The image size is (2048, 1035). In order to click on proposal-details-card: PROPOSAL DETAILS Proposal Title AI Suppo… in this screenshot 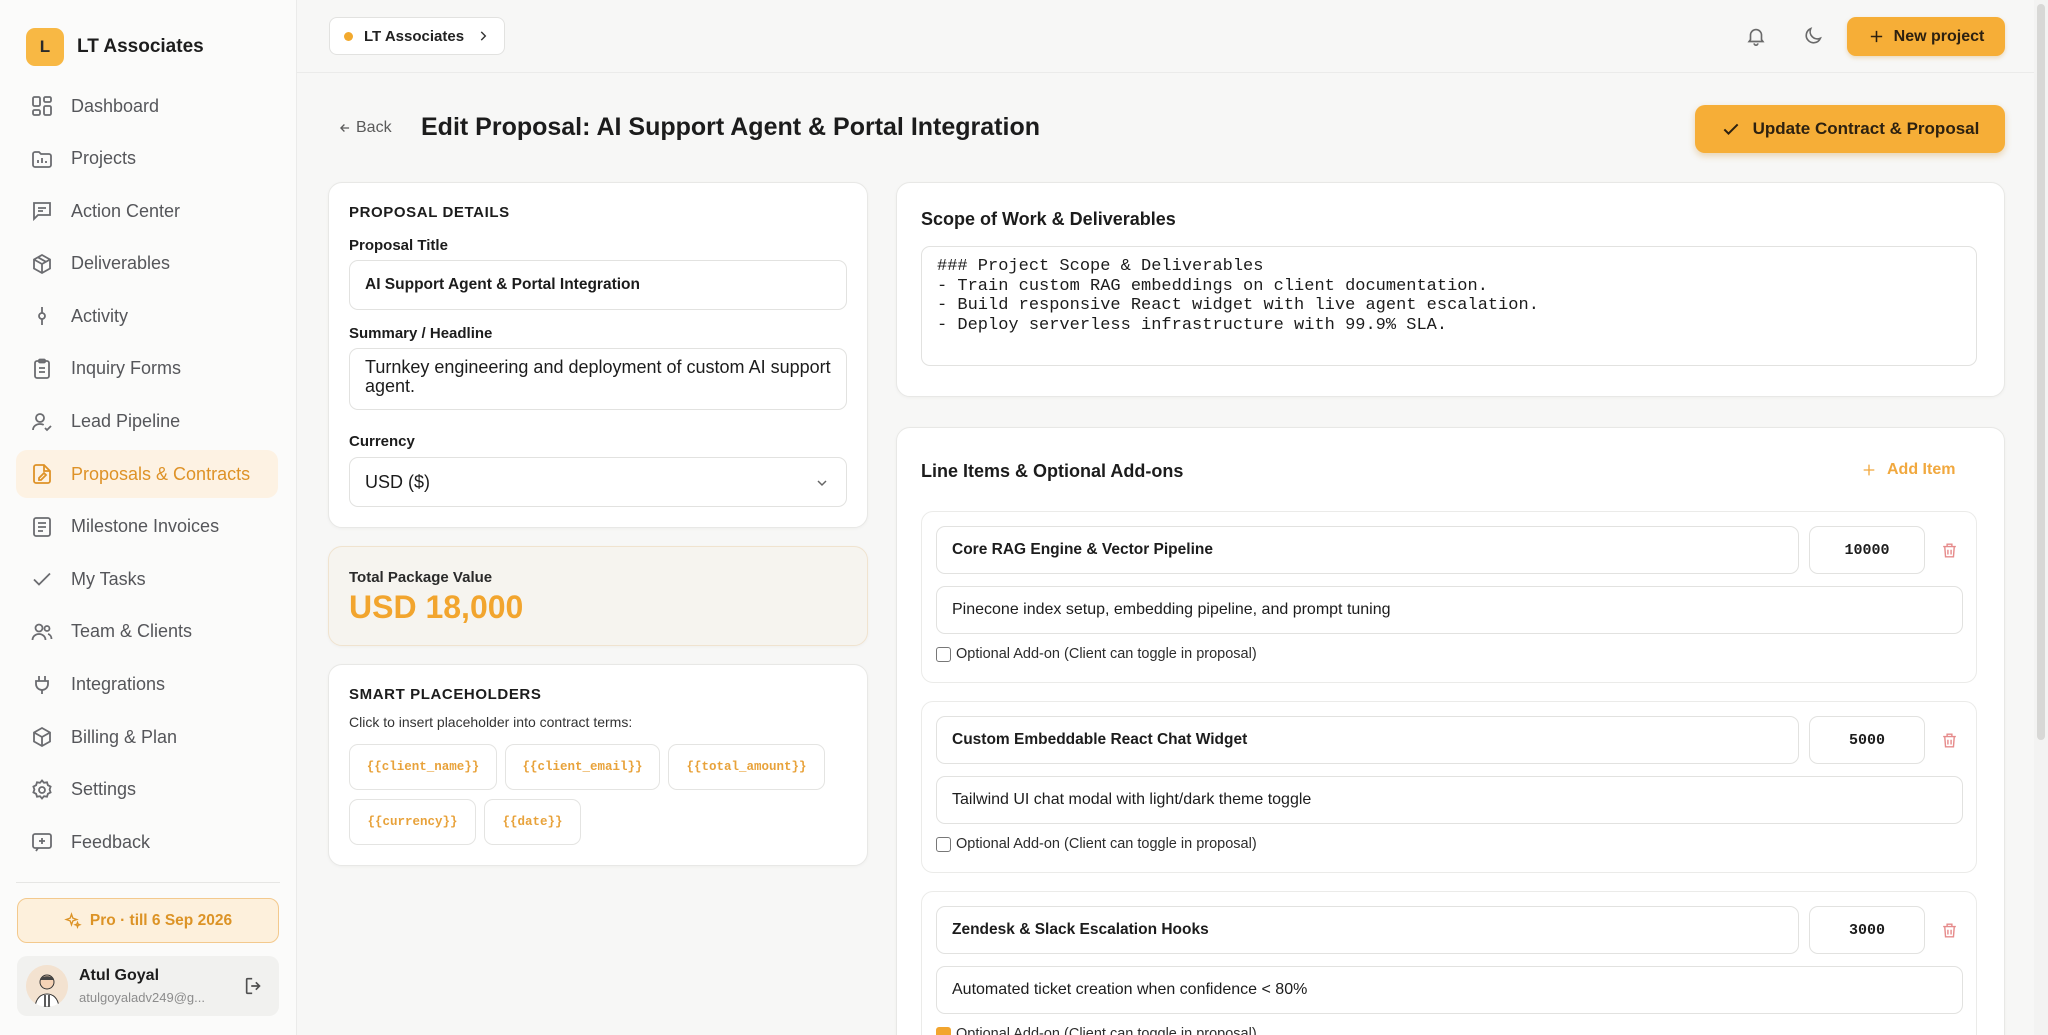, I will do `click(598, 355)`.